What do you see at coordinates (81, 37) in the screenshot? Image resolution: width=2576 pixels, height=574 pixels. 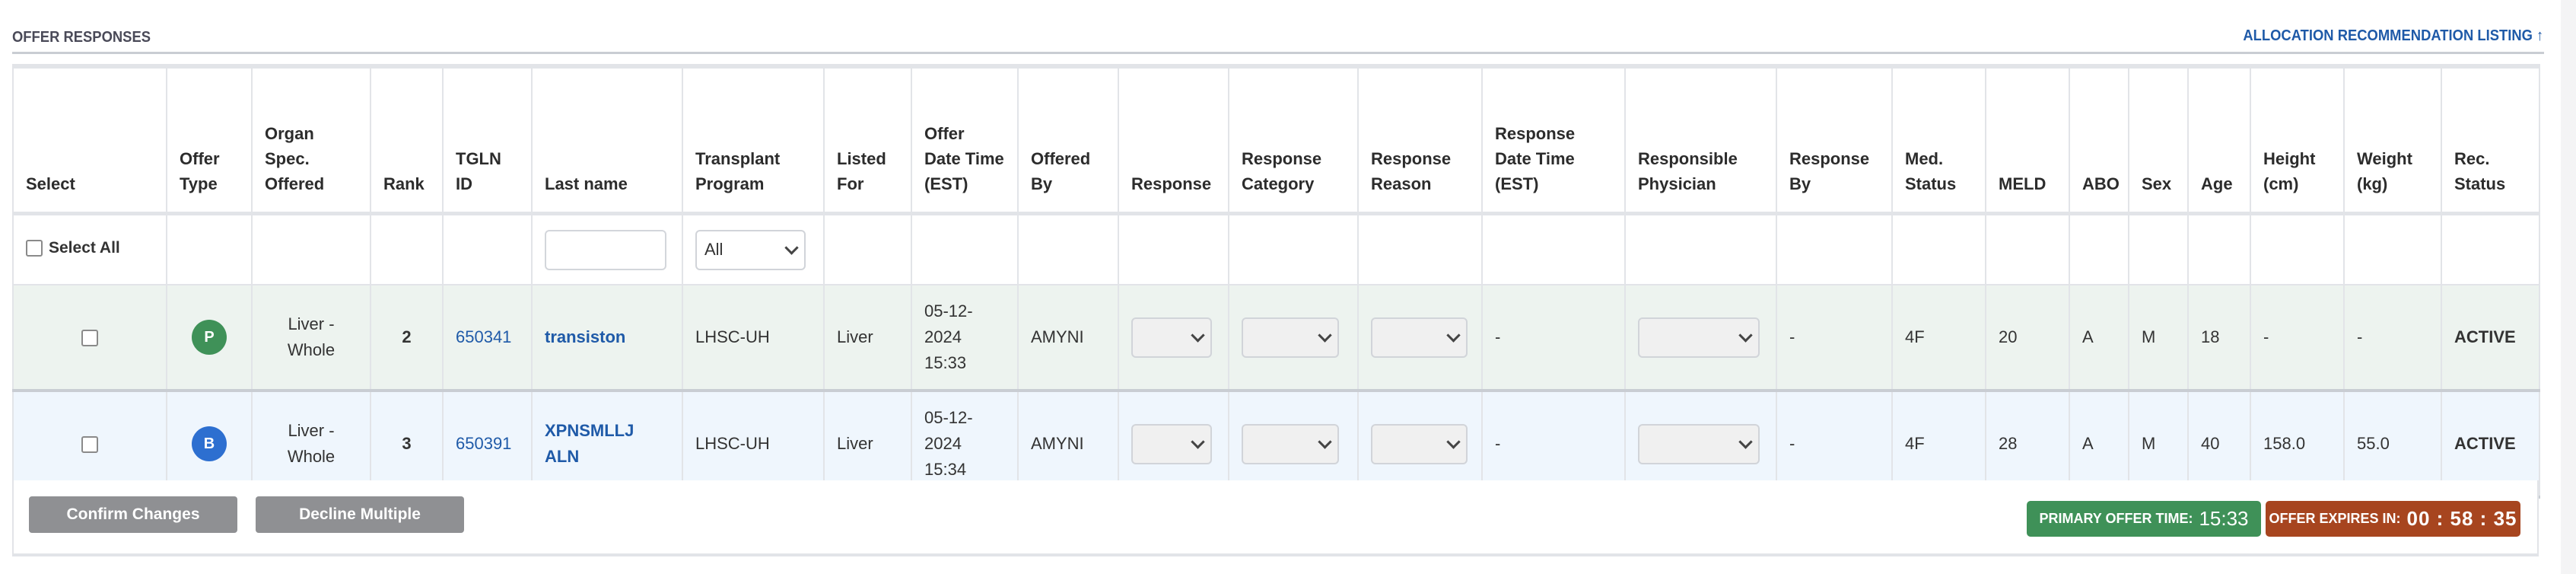 I see `section-title: OFFER RESPONSES` at bounding box center [81, 37].